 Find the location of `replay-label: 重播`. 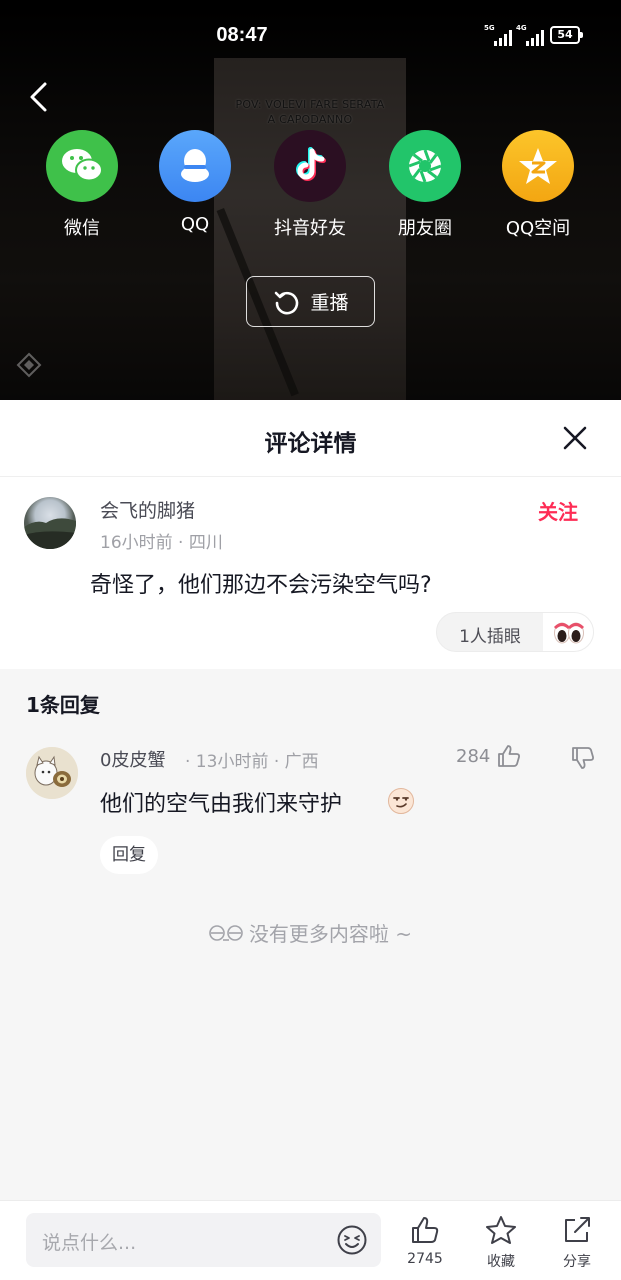

replay-label: 重播 is located at coordinates (329, 303).